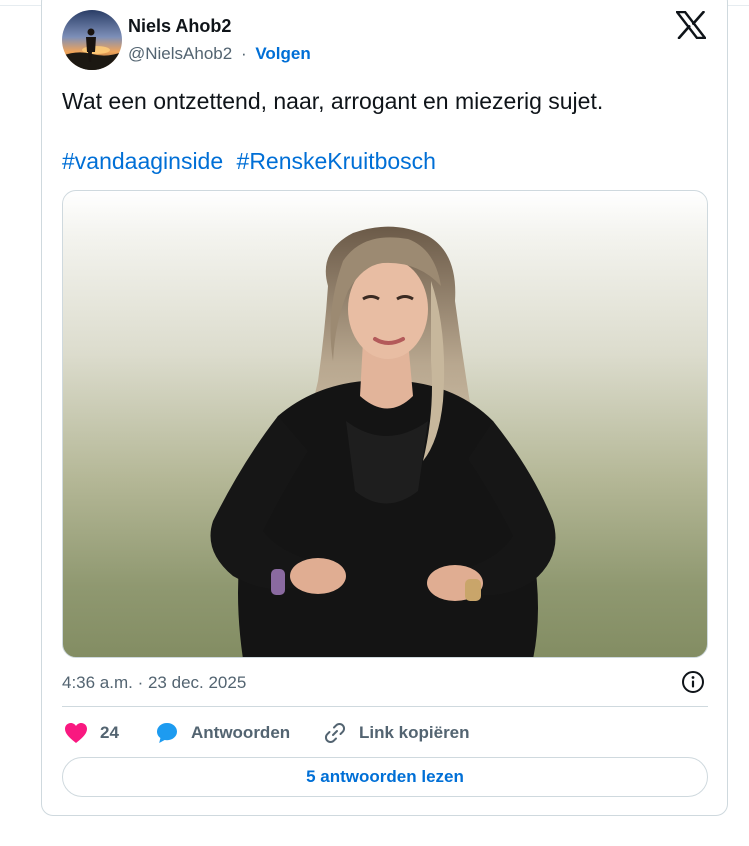 The image size is (749, 846). I want to click on info-icon, so click(693, 682).